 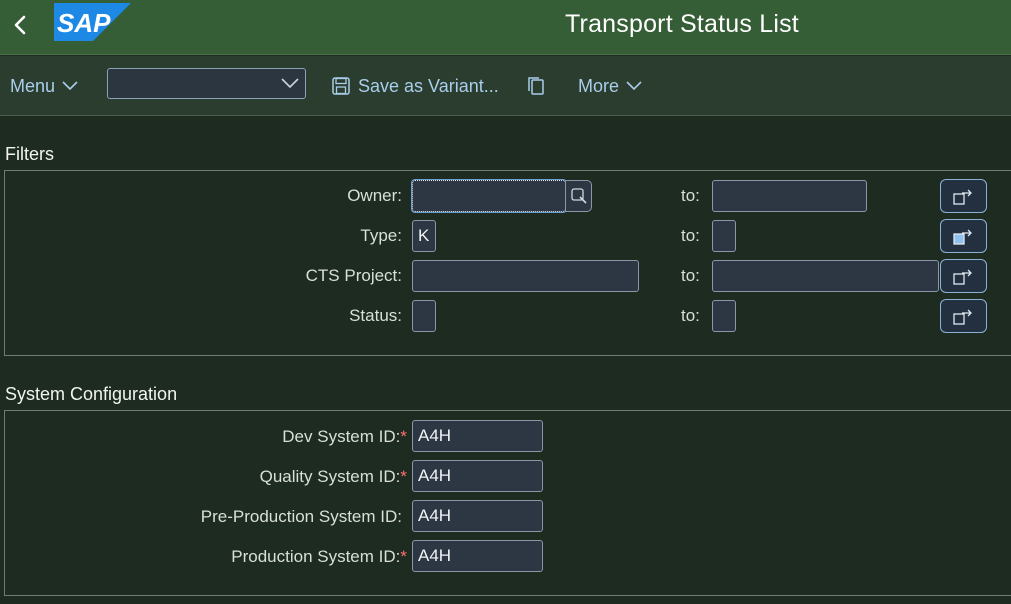 I want to click on owner-from-input, so click(x=489, y=196).